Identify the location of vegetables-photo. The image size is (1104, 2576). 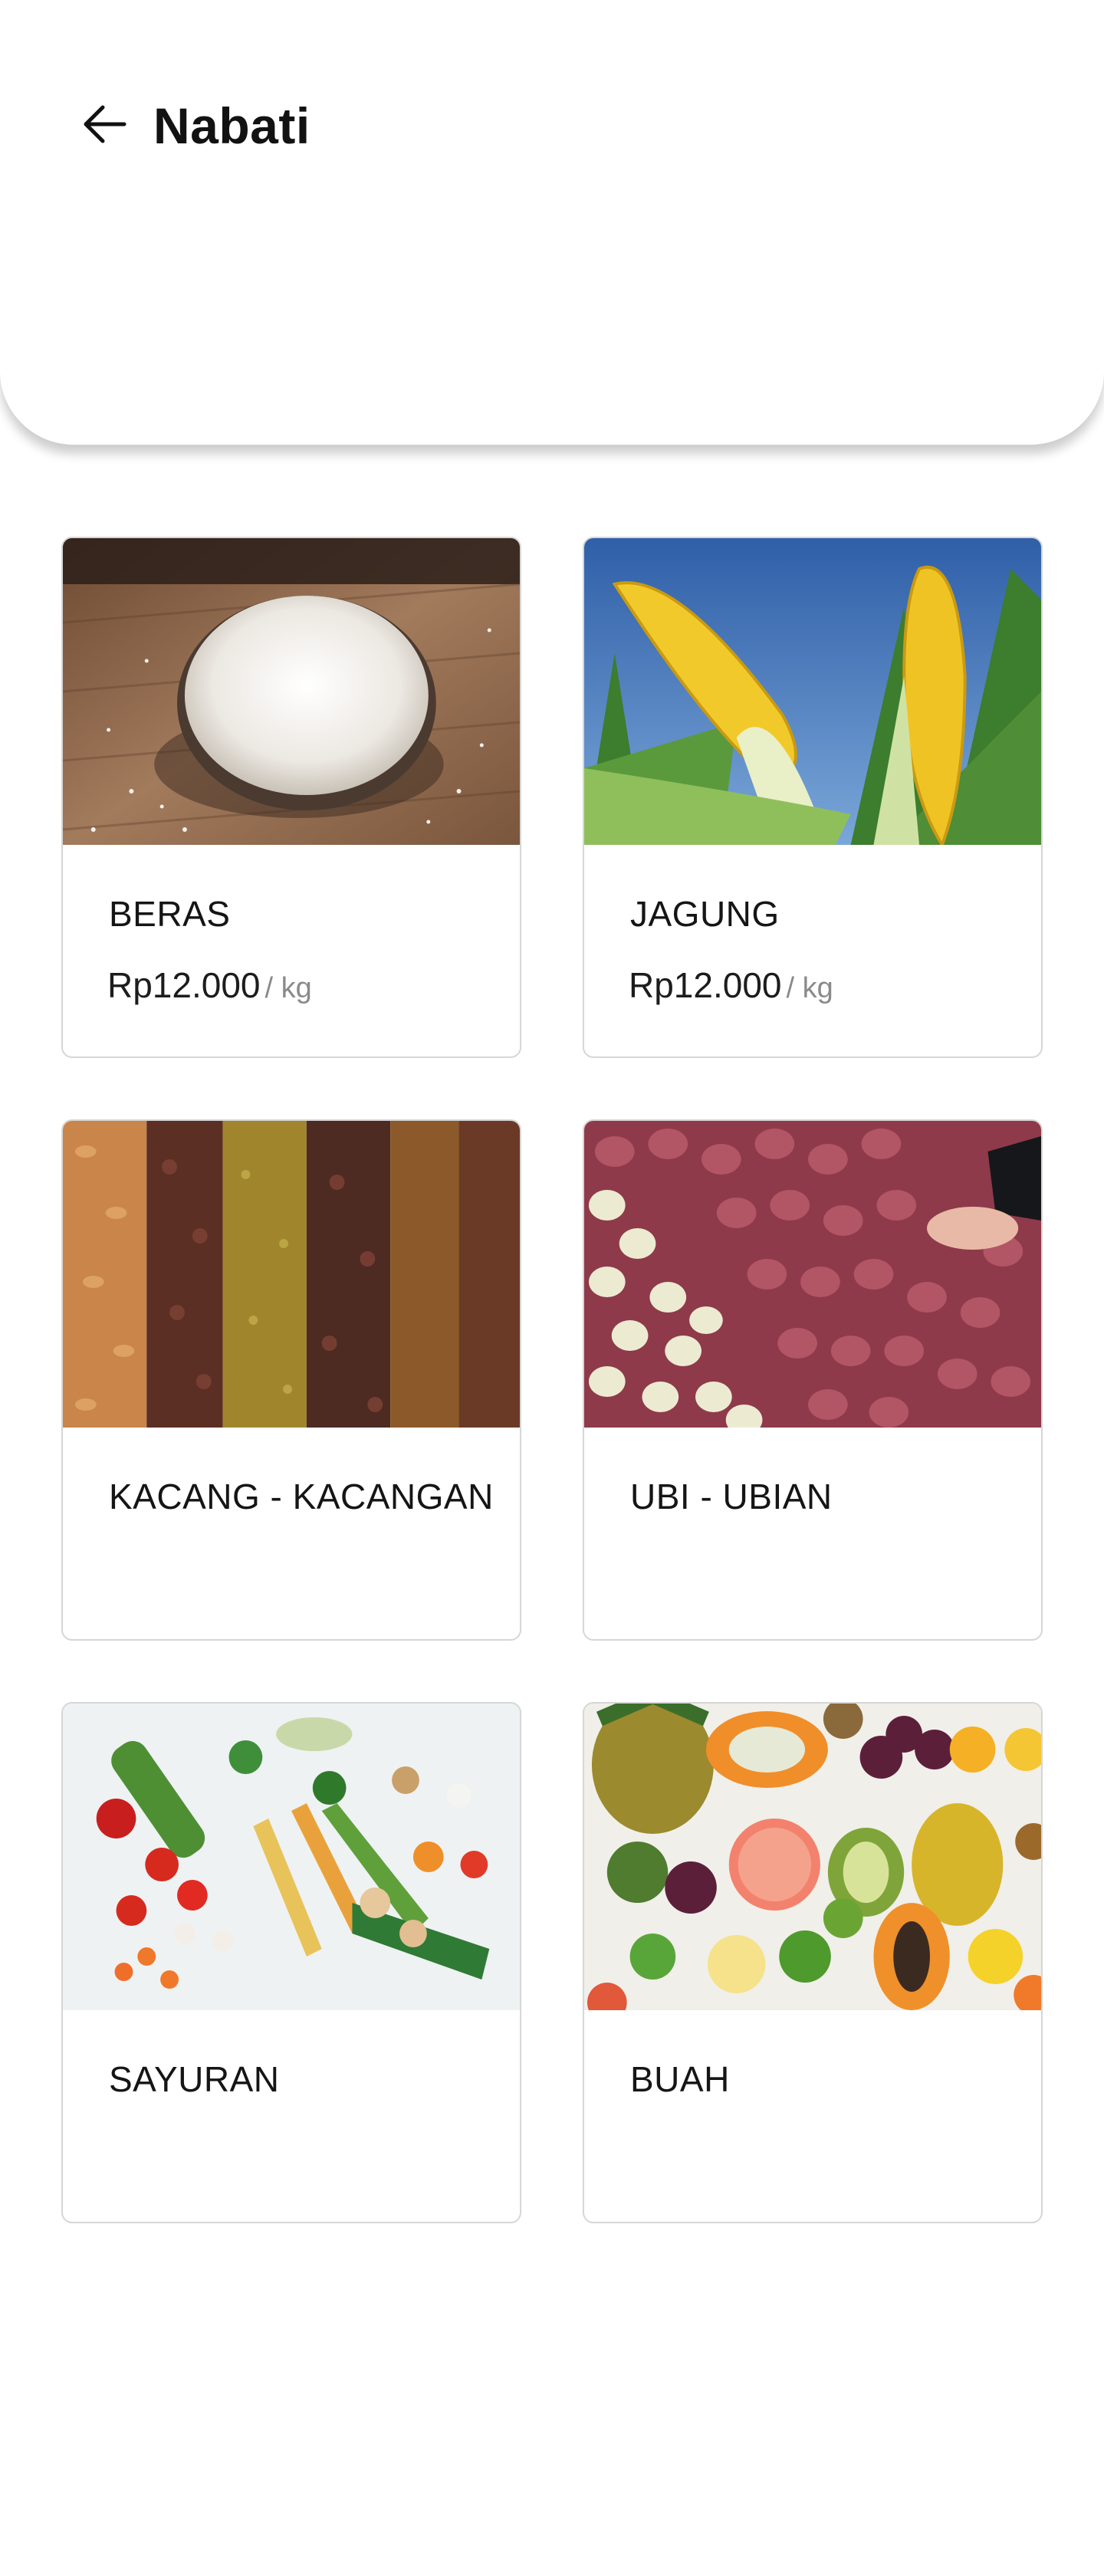
(291, 1857).